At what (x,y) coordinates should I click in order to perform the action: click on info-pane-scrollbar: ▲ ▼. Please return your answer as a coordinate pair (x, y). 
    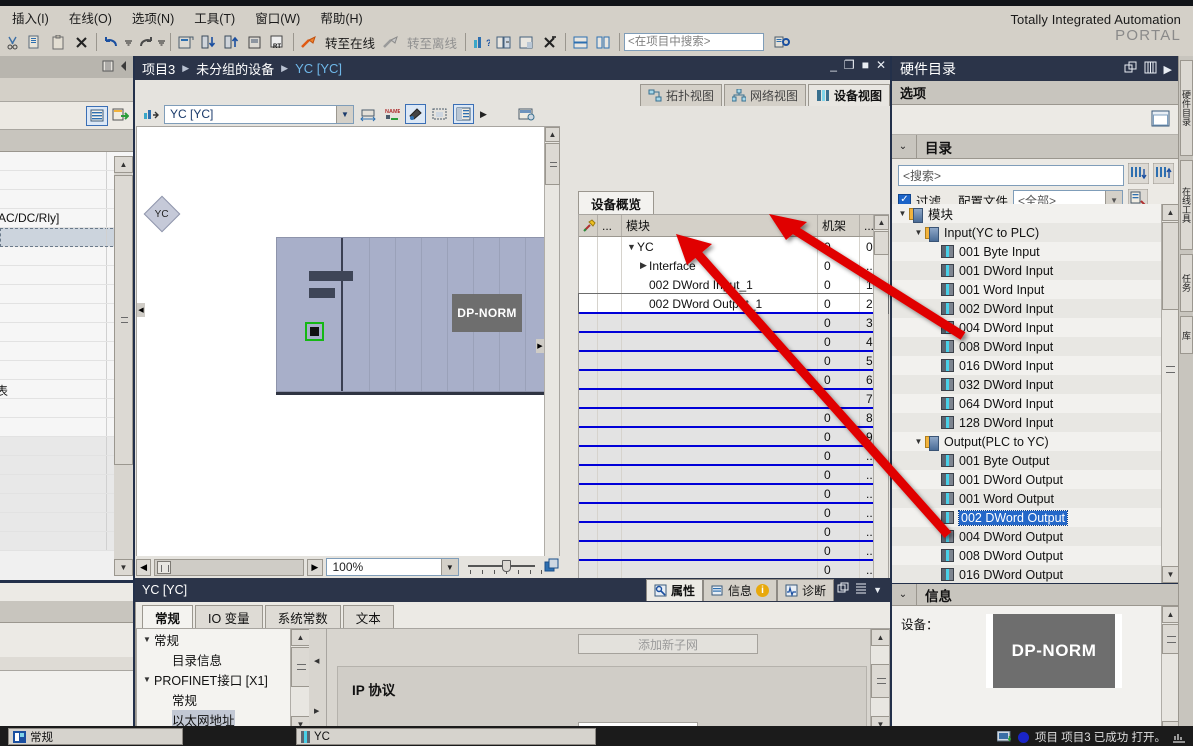
    Looking at the image, I should click on (1170, 672).